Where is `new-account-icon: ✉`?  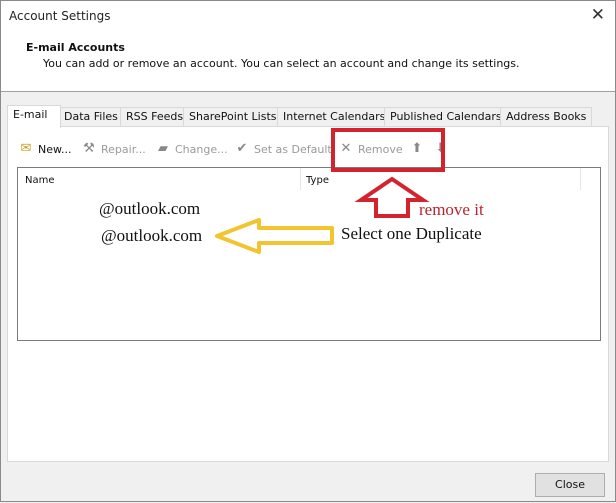 new-account-icon: ✉ is located at coordinates (26, 148).